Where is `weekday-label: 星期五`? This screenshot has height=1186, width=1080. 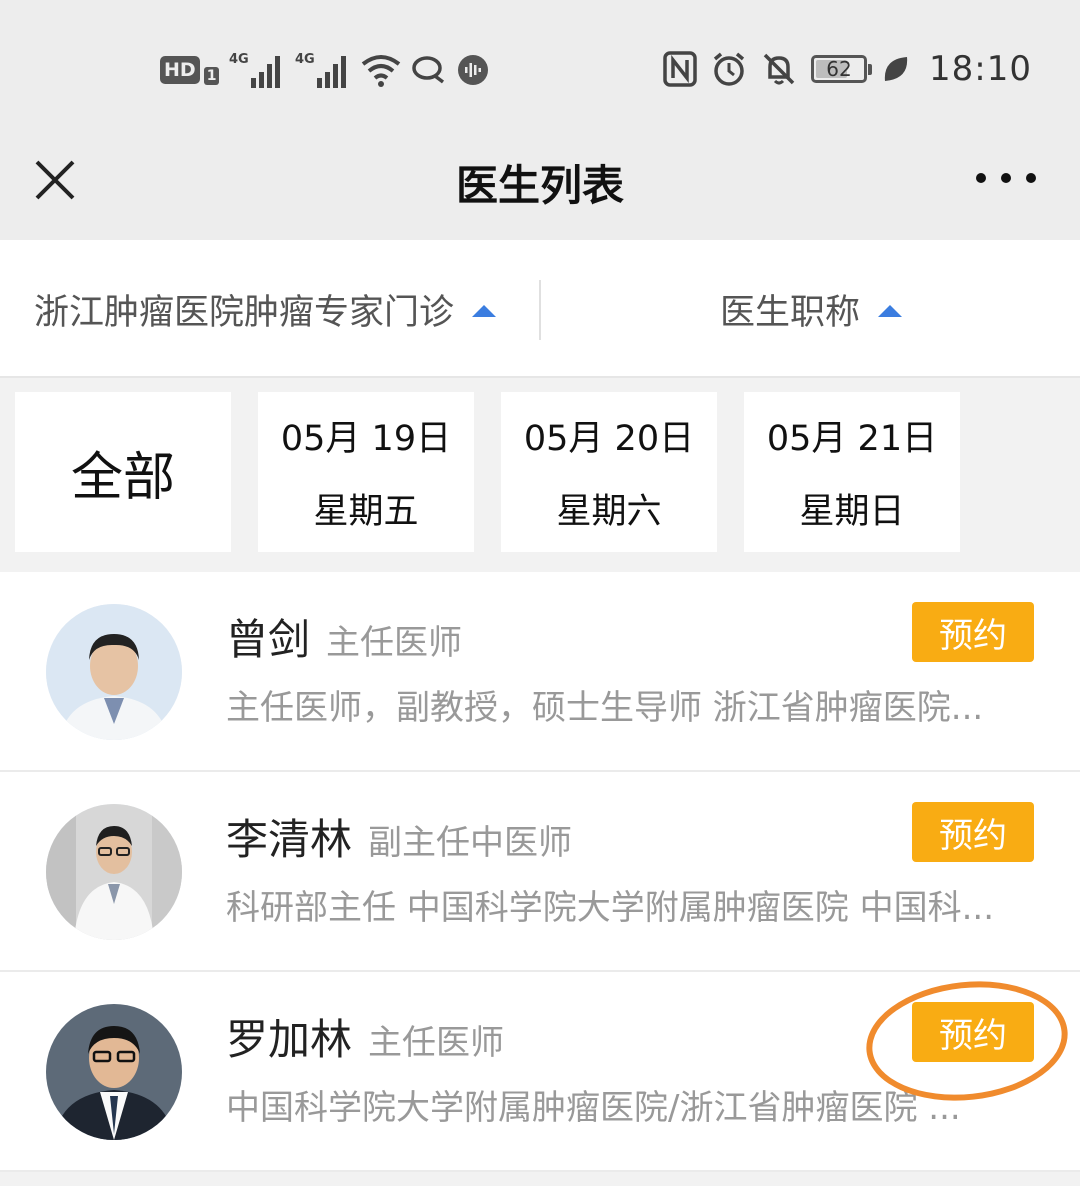 weekday-label: 星期五 is located at coordinates (366, 512).